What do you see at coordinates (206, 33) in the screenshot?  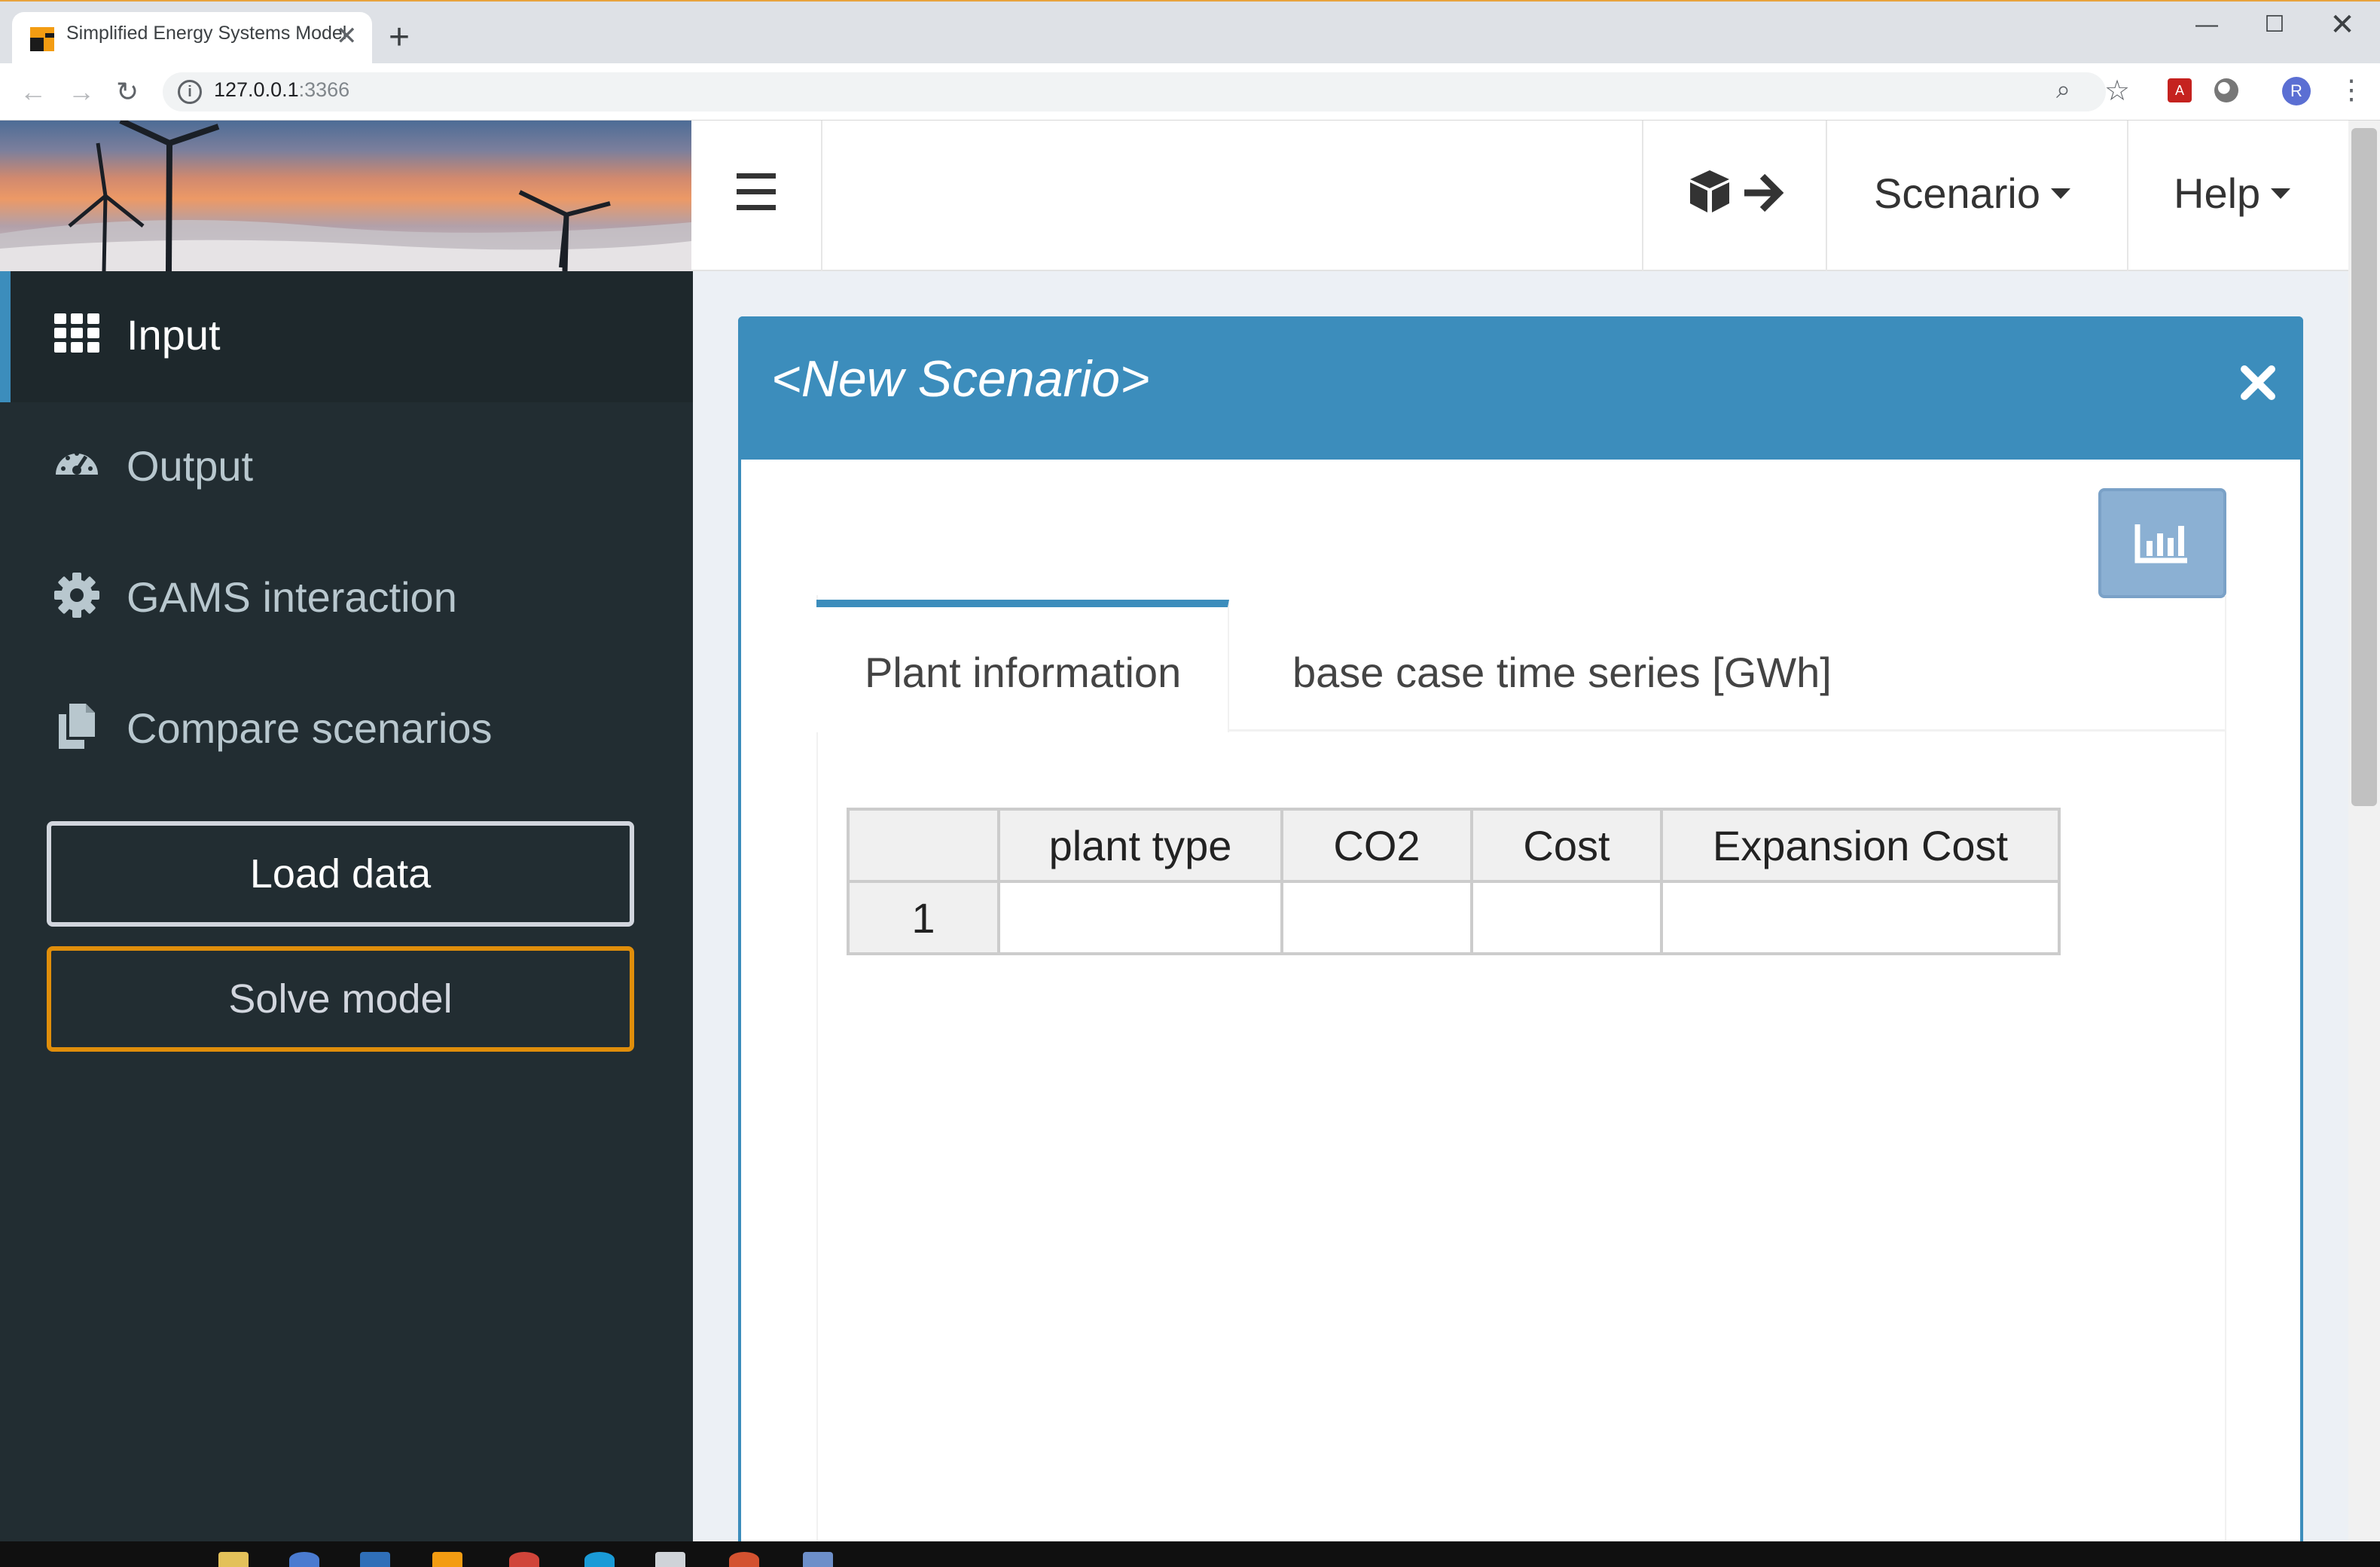 I see `browser-tab-title: Simplified Energy Systems Model` at bounding box center [206, 33].